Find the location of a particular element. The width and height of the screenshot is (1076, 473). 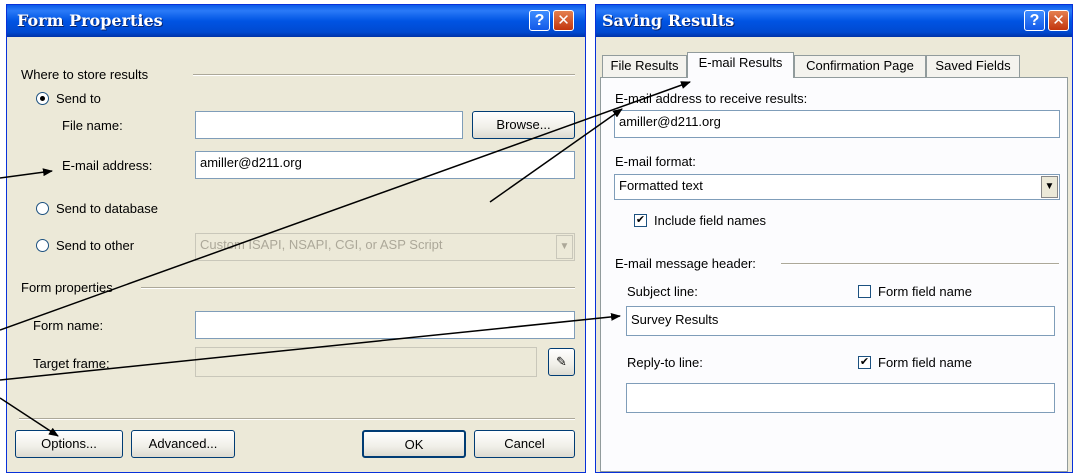

send-to-database-label: Send to database is located at coordinates (107, 208).